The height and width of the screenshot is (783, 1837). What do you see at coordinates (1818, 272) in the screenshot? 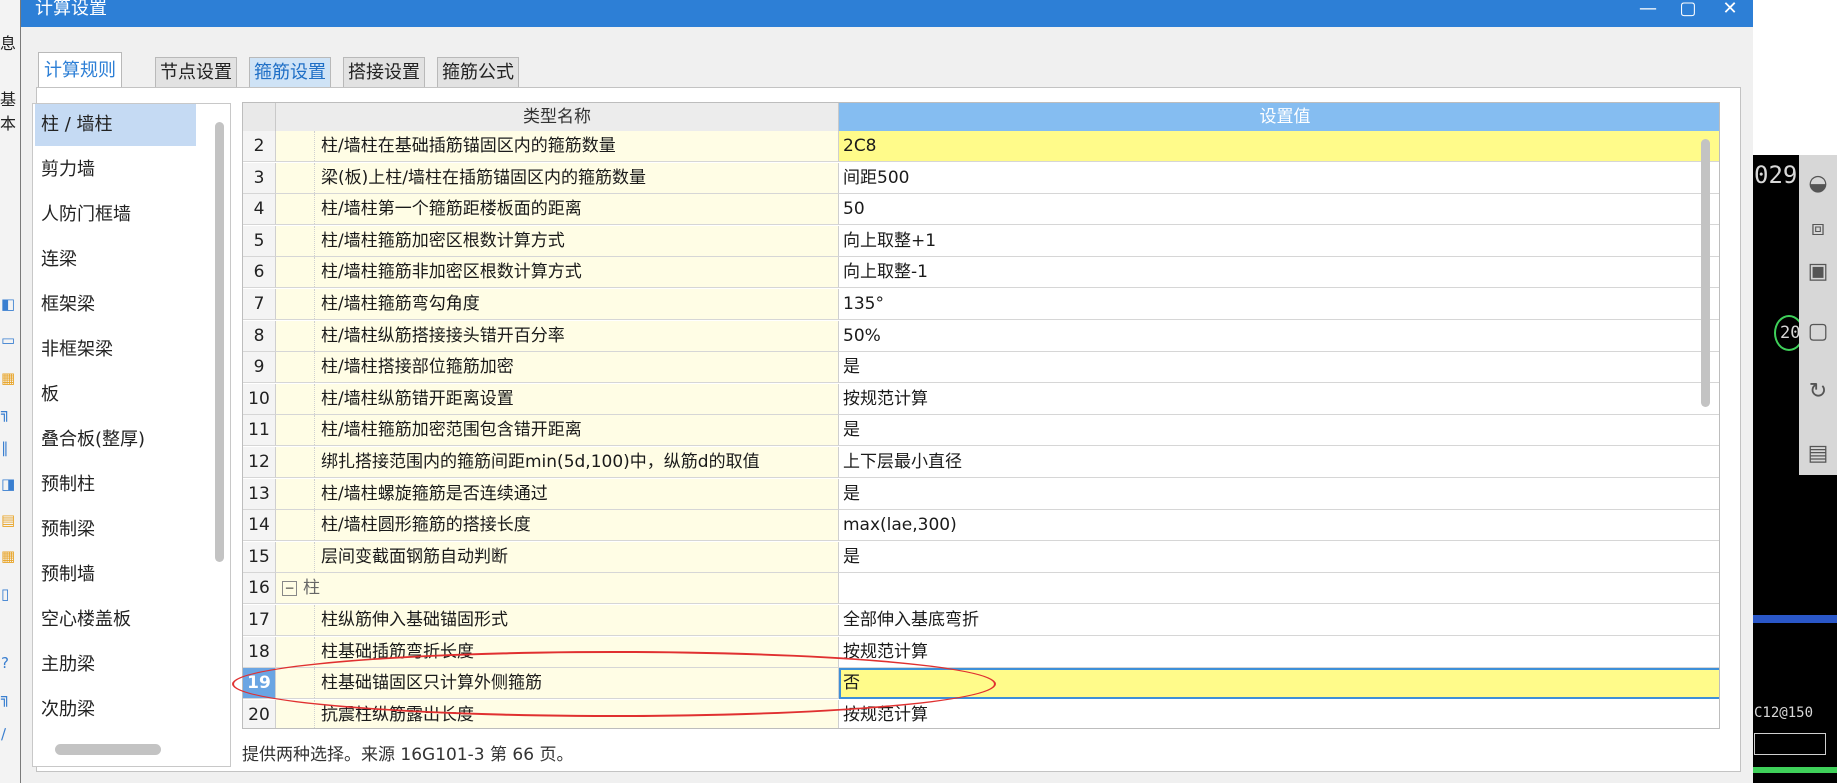
I see `cube-icon: ▣` at bounding box center [1818, 272].